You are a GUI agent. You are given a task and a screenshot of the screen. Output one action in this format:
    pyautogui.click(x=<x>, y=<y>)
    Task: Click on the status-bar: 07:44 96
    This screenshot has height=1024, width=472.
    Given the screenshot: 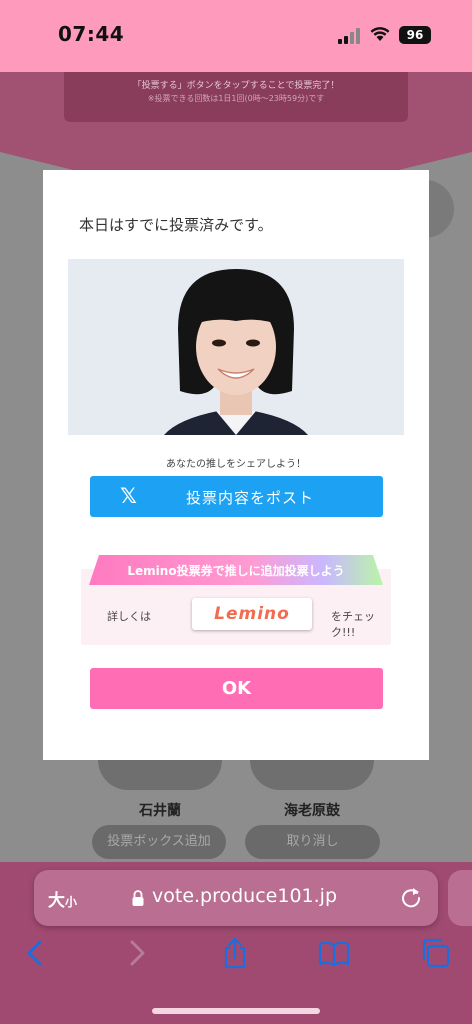 What is the action you would take?
    pyautogui.click(x=236, y=36)
    